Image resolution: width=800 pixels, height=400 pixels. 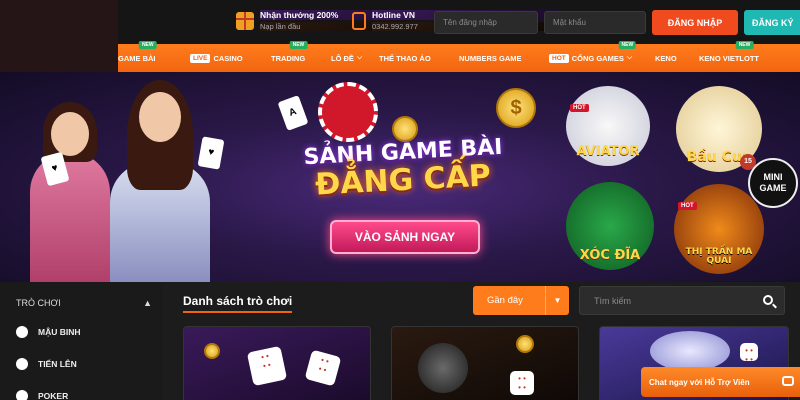 I want to click on password-input, so click(x=595, y=22).